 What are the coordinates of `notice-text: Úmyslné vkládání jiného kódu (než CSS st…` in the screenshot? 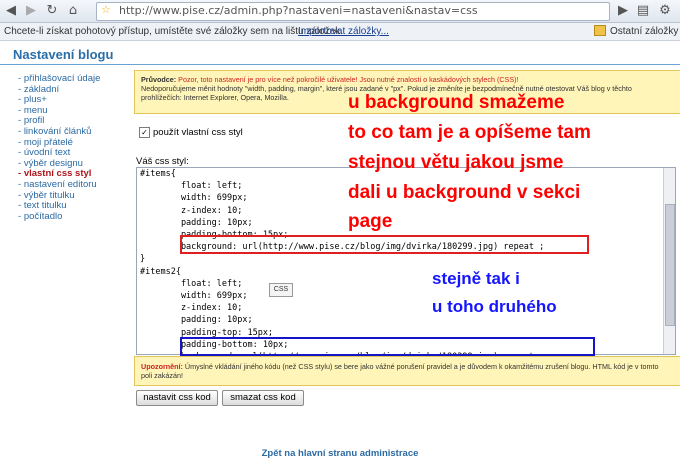 It's located at (421, 366).